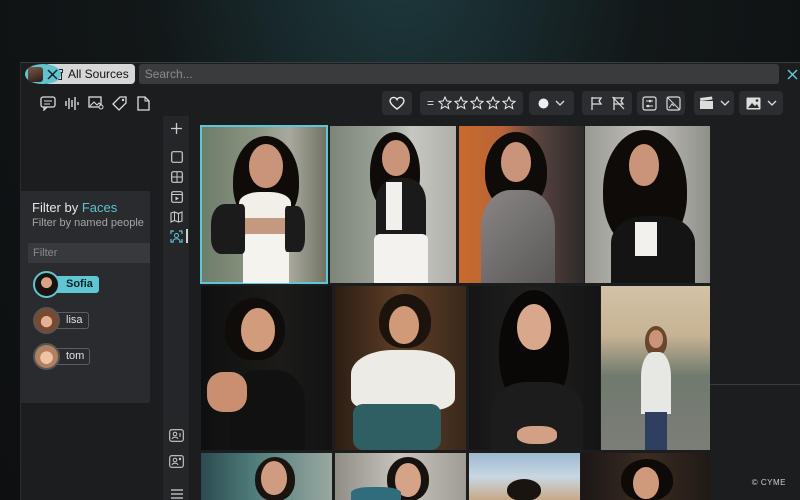 The image size is (800, 500). What do you see at coordinates (35, 74) in the screenshot?
I see `face-avatar-icon` at bounding box center [35, 74].